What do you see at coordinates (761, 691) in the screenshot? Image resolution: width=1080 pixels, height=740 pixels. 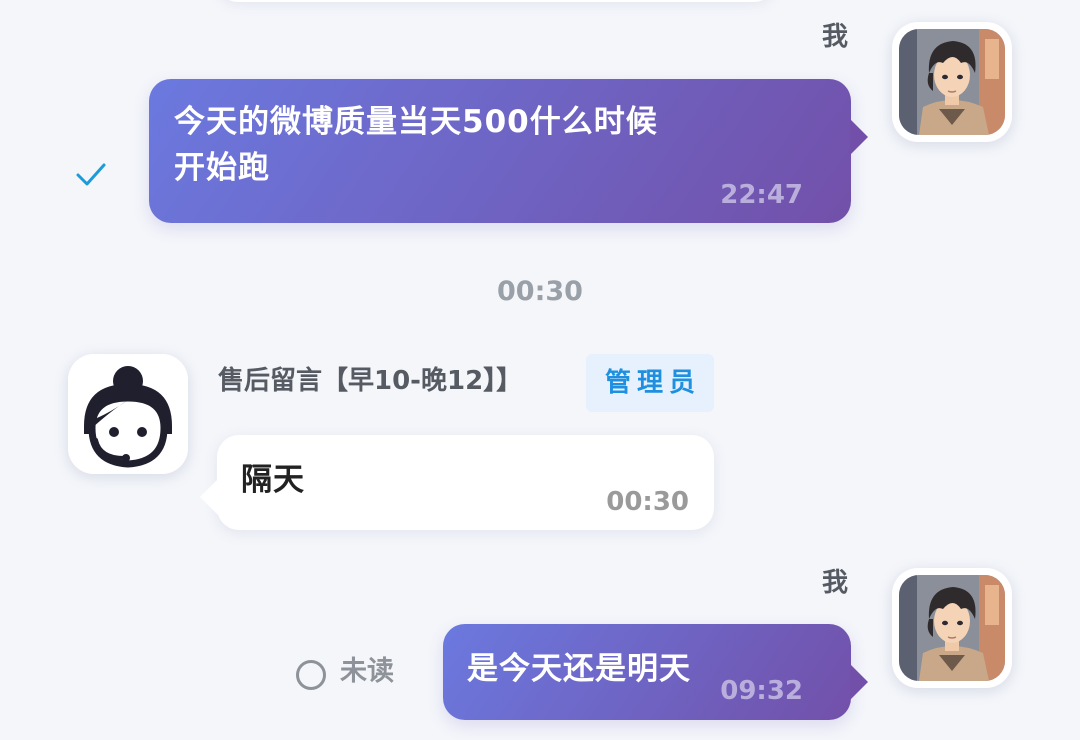 I see `message-time: 09:32` at bounding box center [761, 691].